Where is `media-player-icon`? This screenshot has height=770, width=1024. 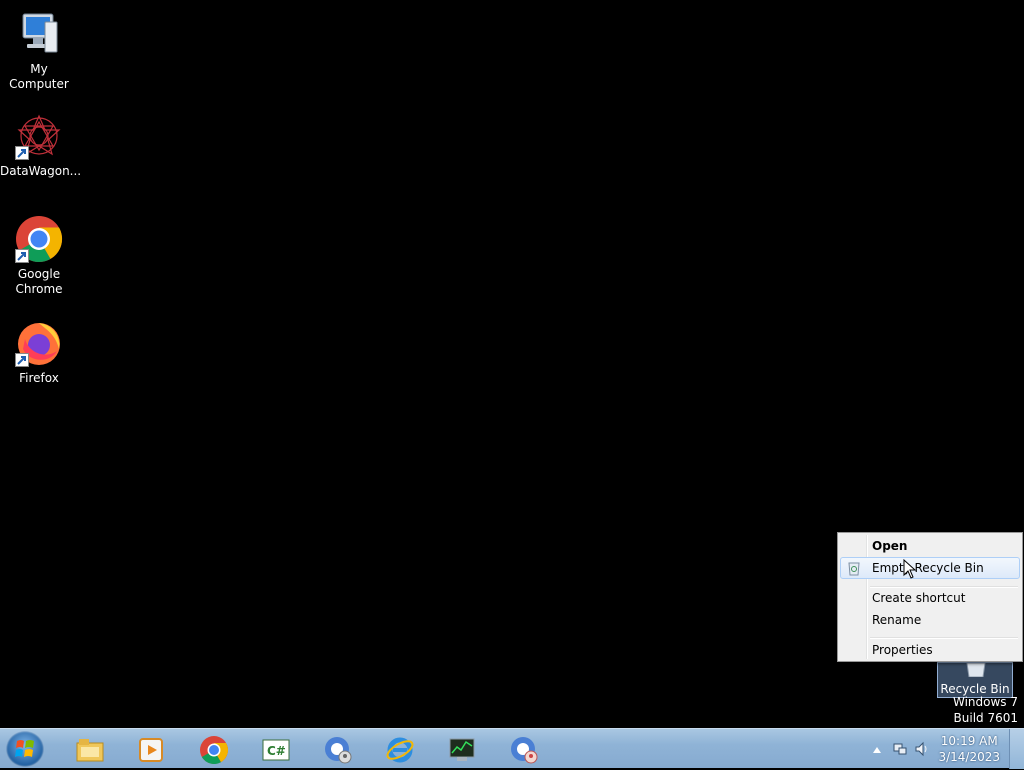
media-player-icon is located at coordinates (152, 750).